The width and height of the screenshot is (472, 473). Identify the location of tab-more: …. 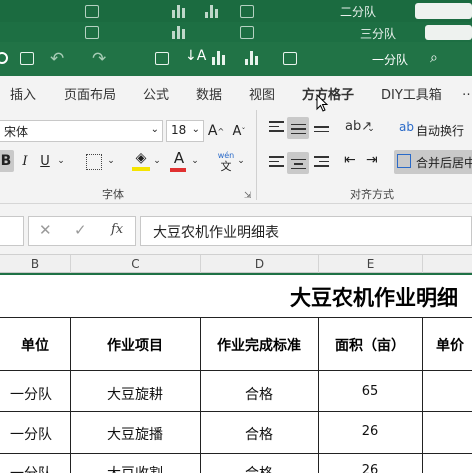
(467, 91).